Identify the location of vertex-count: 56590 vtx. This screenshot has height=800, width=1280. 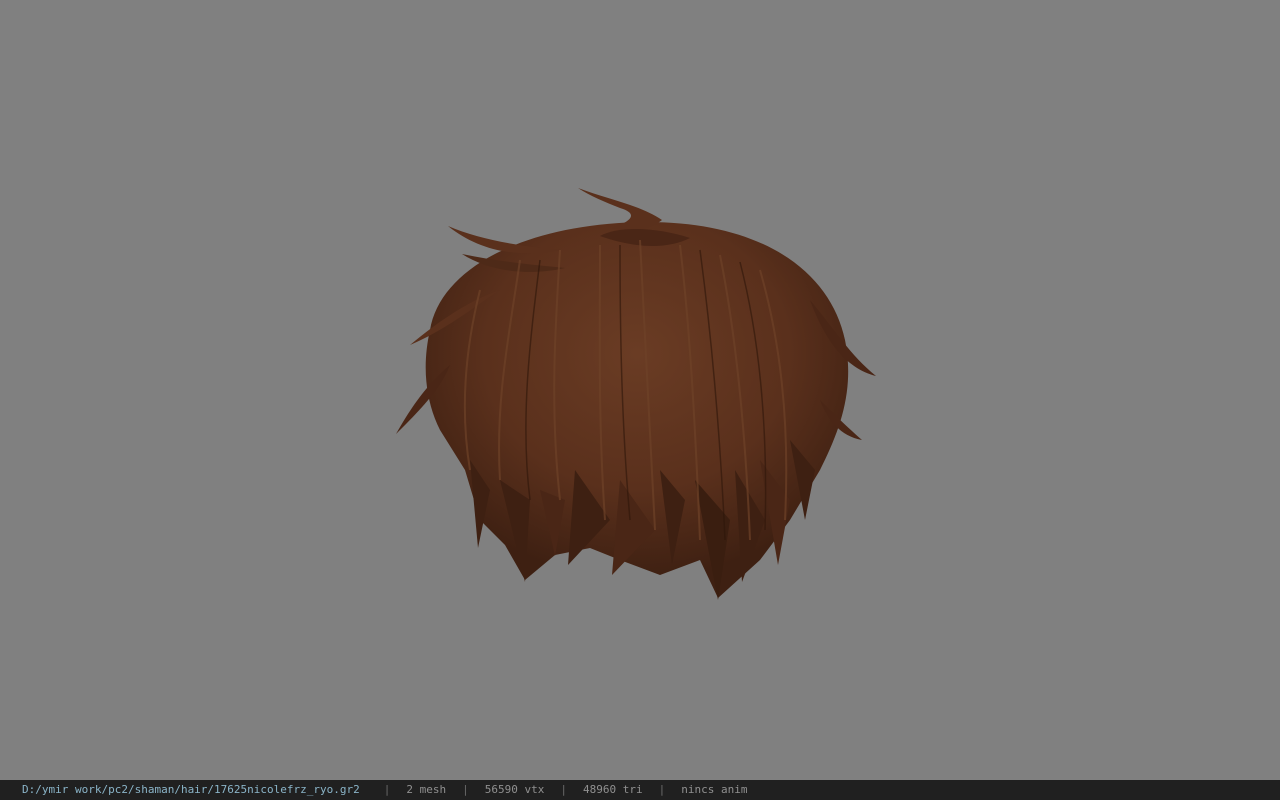
(514, 789).